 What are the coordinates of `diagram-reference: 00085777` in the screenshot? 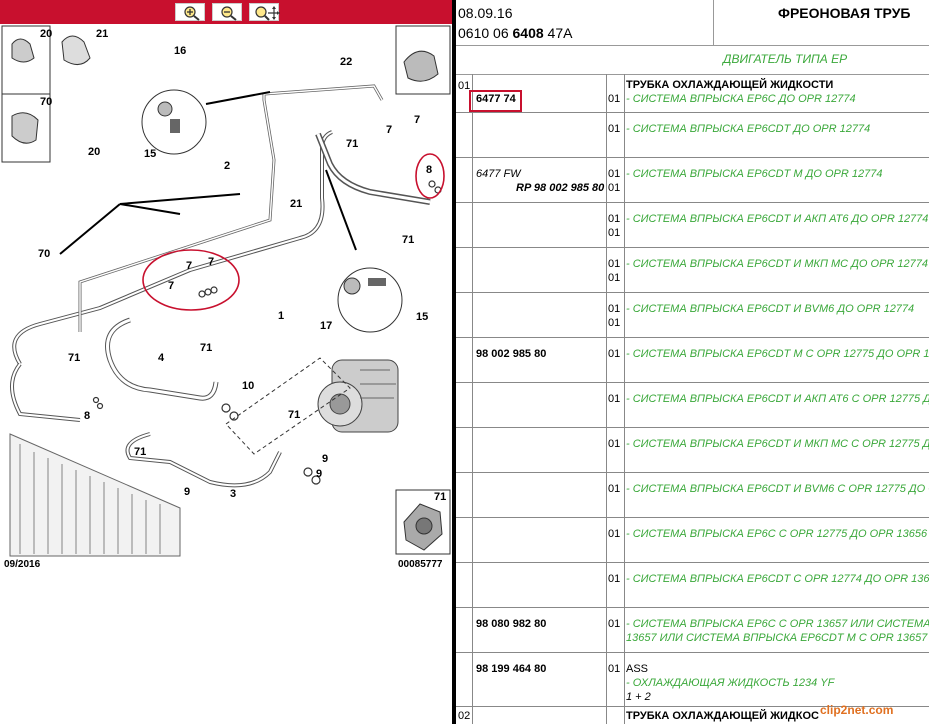 It's located at (420, 564).